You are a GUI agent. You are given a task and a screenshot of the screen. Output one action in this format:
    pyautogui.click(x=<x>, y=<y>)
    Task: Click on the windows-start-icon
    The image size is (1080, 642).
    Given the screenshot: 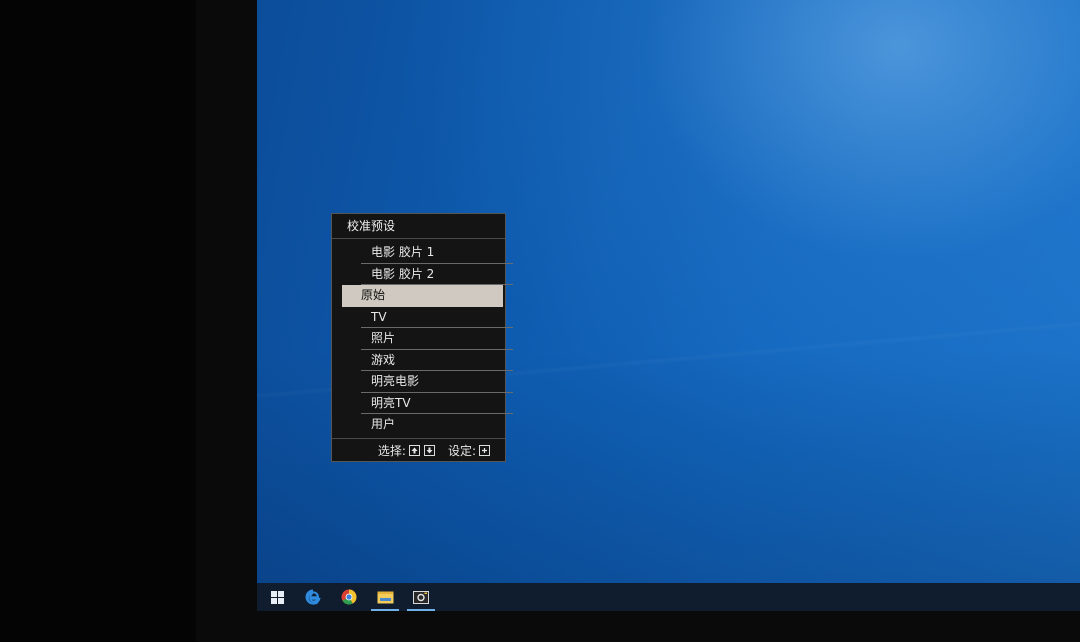 What is the action you would take?
    pyautogui.click(x=277, y=597)
    